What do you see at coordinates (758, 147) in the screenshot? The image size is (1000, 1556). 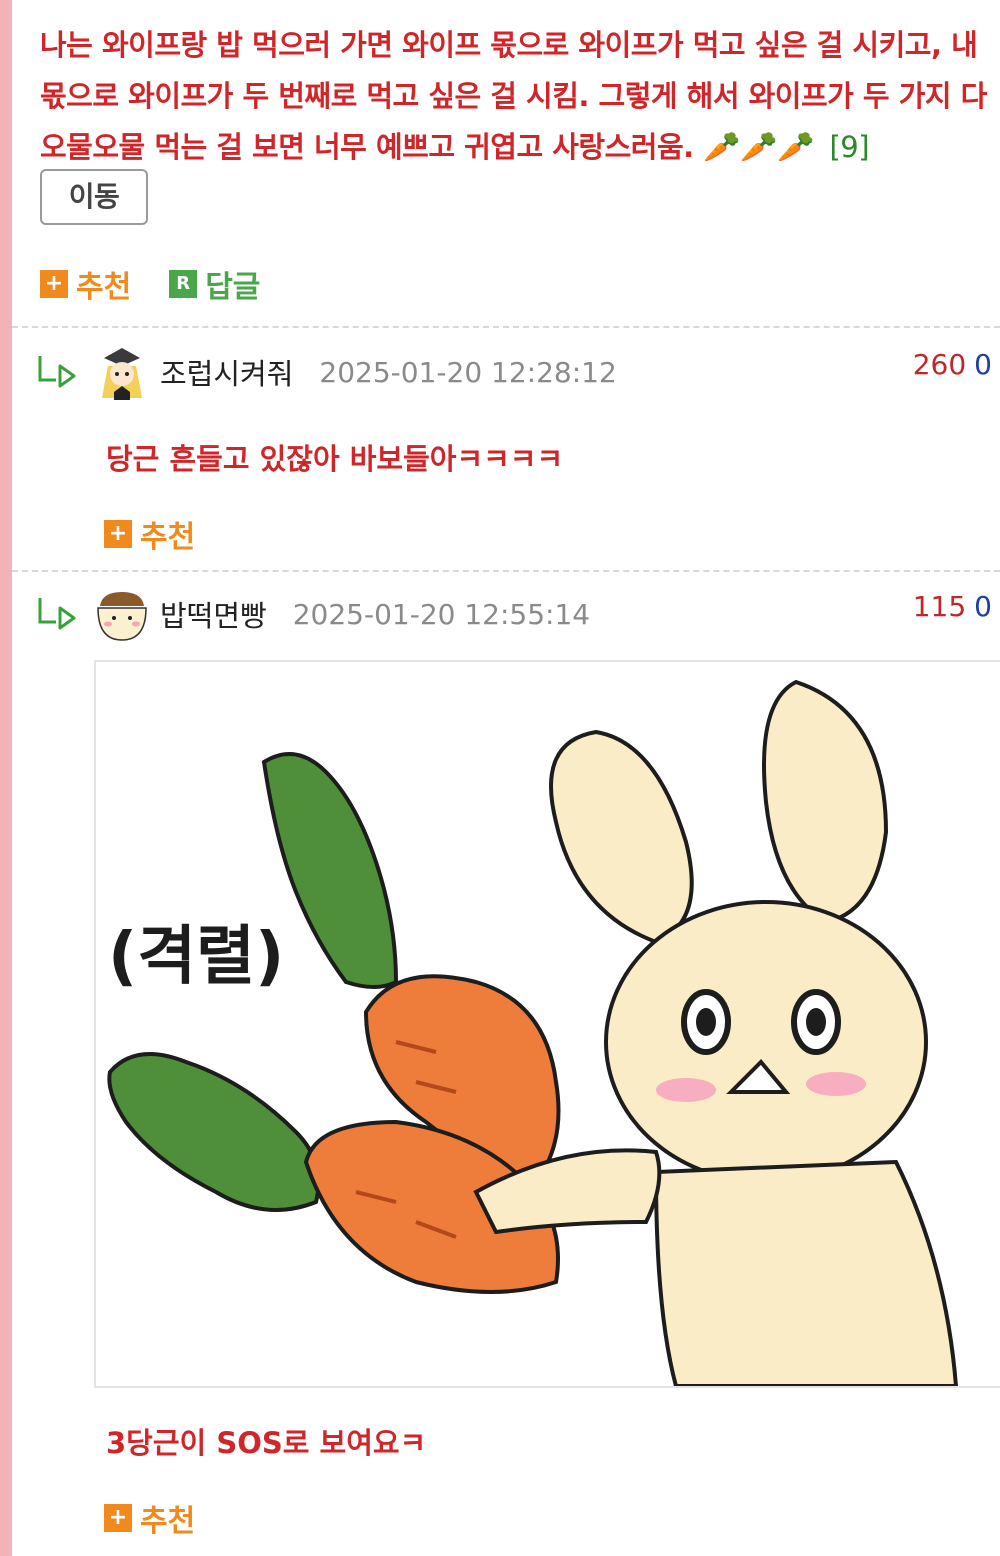 I see `carrot-emoji: 🥕🥕🥕` at bounding box center [758, 147].